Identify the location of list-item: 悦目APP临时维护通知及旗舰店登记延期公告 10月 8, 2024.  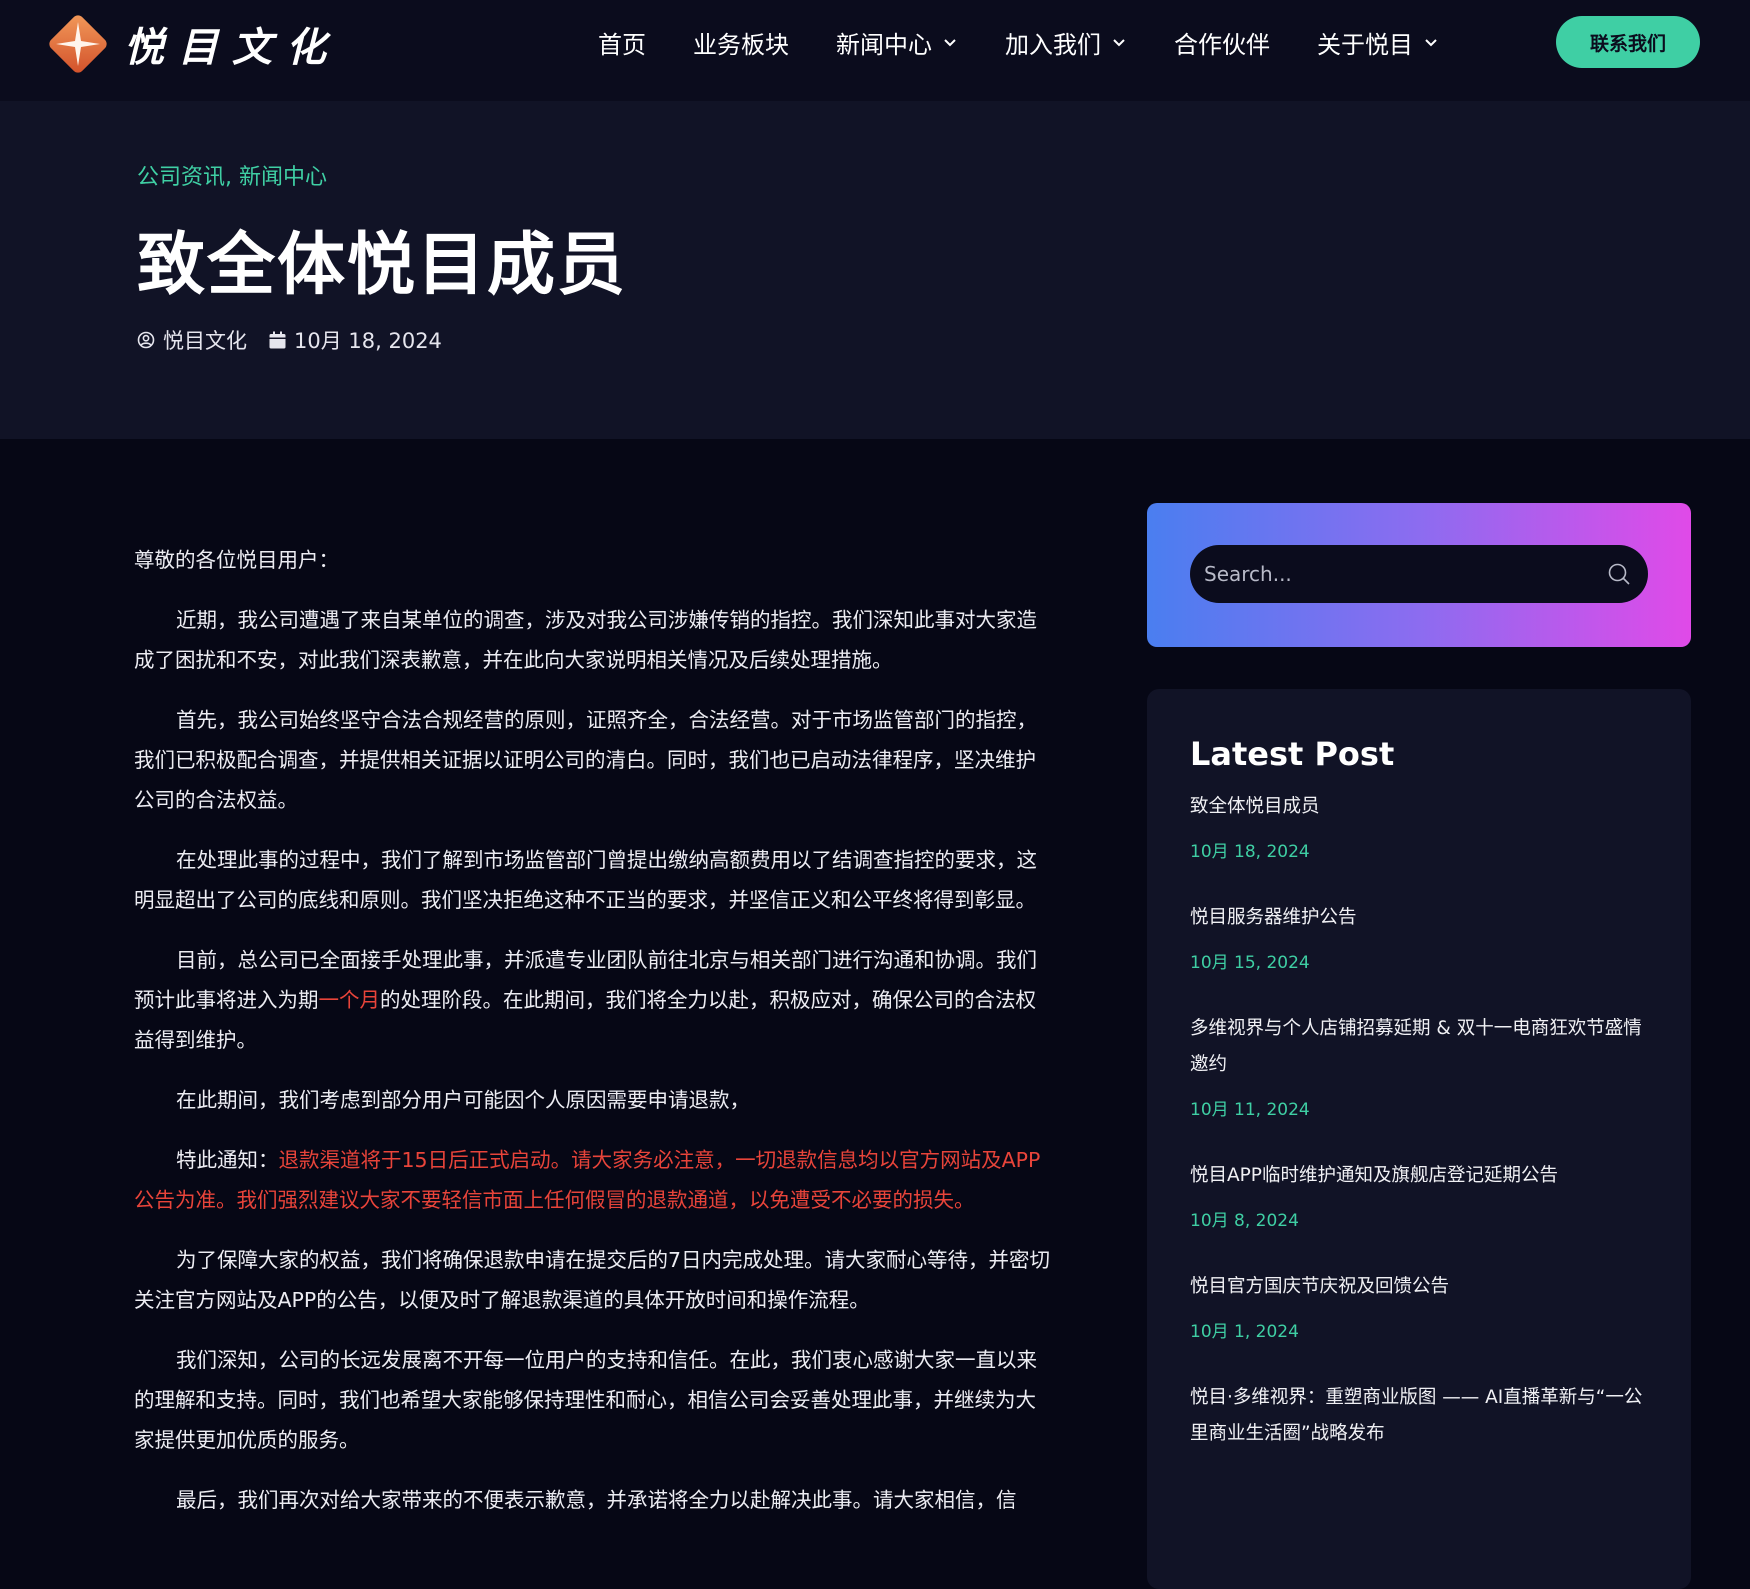
(1420, 1194).